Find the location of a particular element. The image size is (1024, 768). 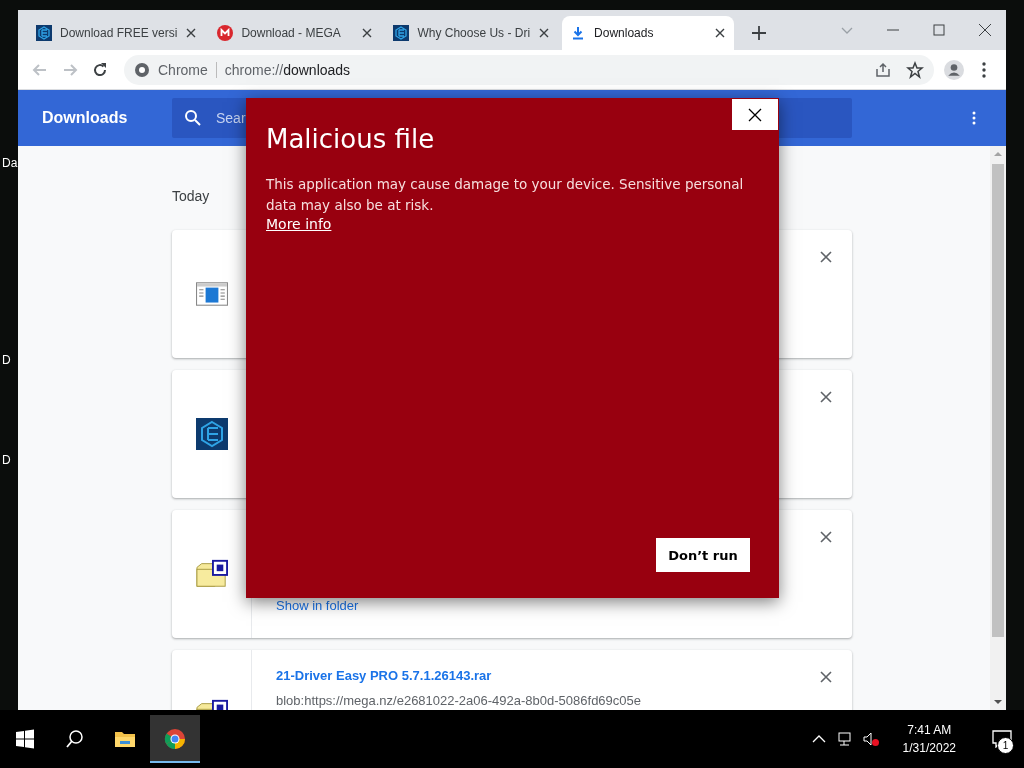

network-icon is located at coordinates (844, 739).